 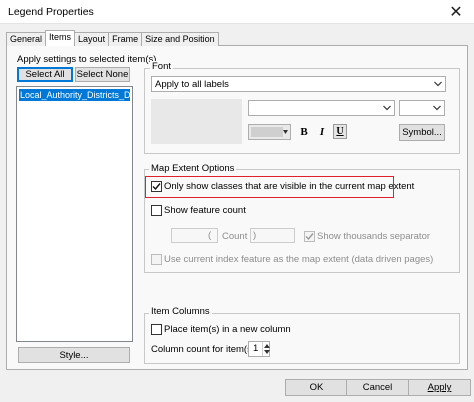 I want to click on window-title: Legend Properties, so click(x=51, y=12).